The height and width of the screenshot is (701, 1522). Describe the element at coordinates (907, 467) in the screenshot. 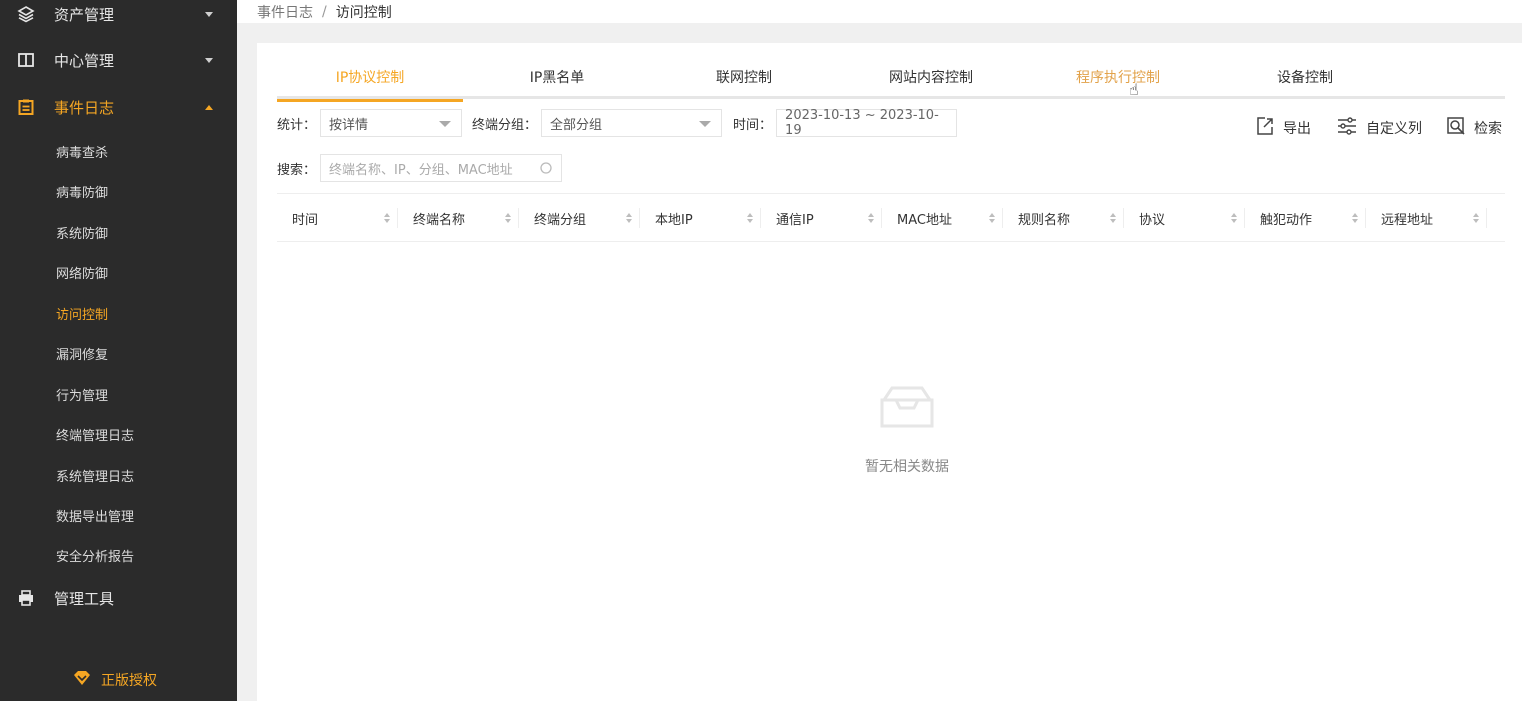

I see `empty-text: 暂无相关数据` at that location.